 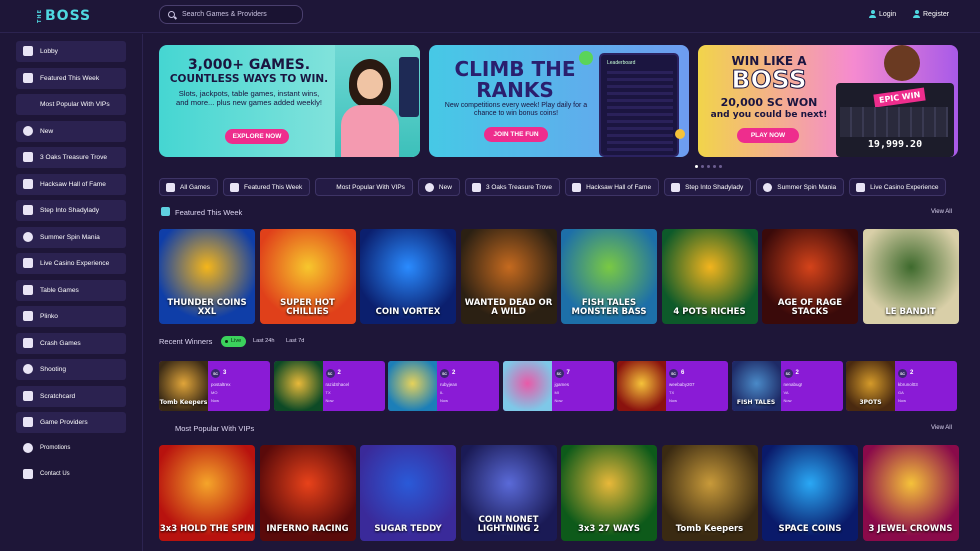 I want to click on winner-game-title: Tomb Keepers, so click(x=183, y=402).